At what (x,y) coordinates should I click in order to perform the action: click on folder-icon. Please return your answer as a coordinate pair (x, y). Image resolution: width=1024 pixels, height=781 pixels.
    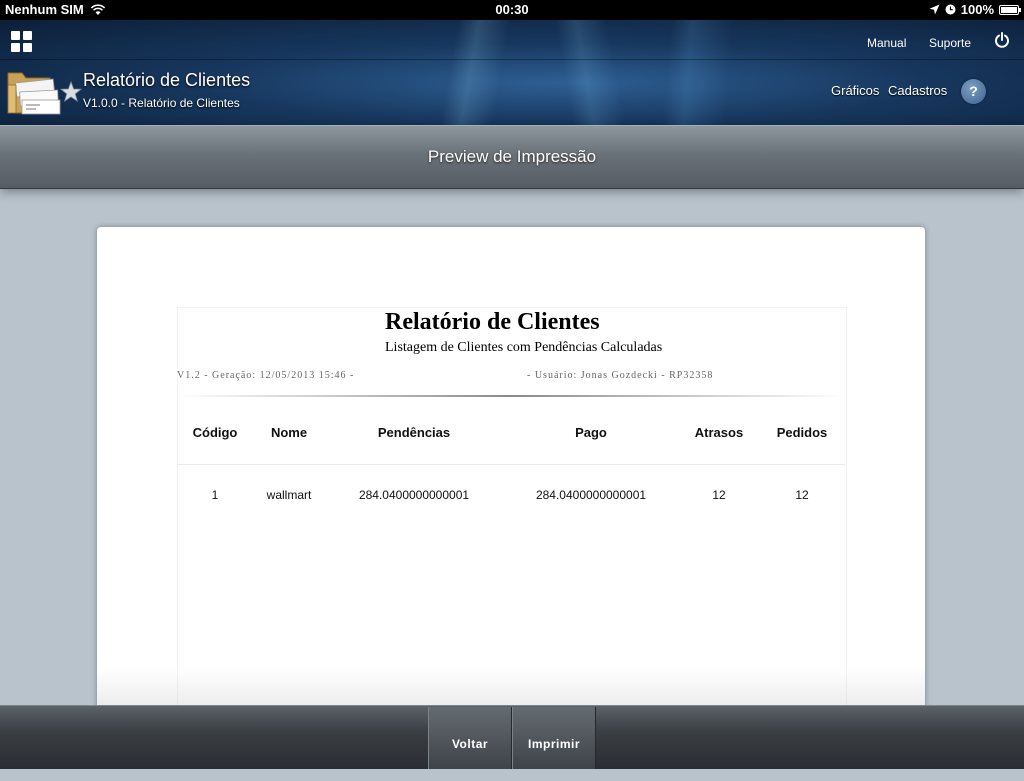
    Looking at the image, I should click on (34, 93).